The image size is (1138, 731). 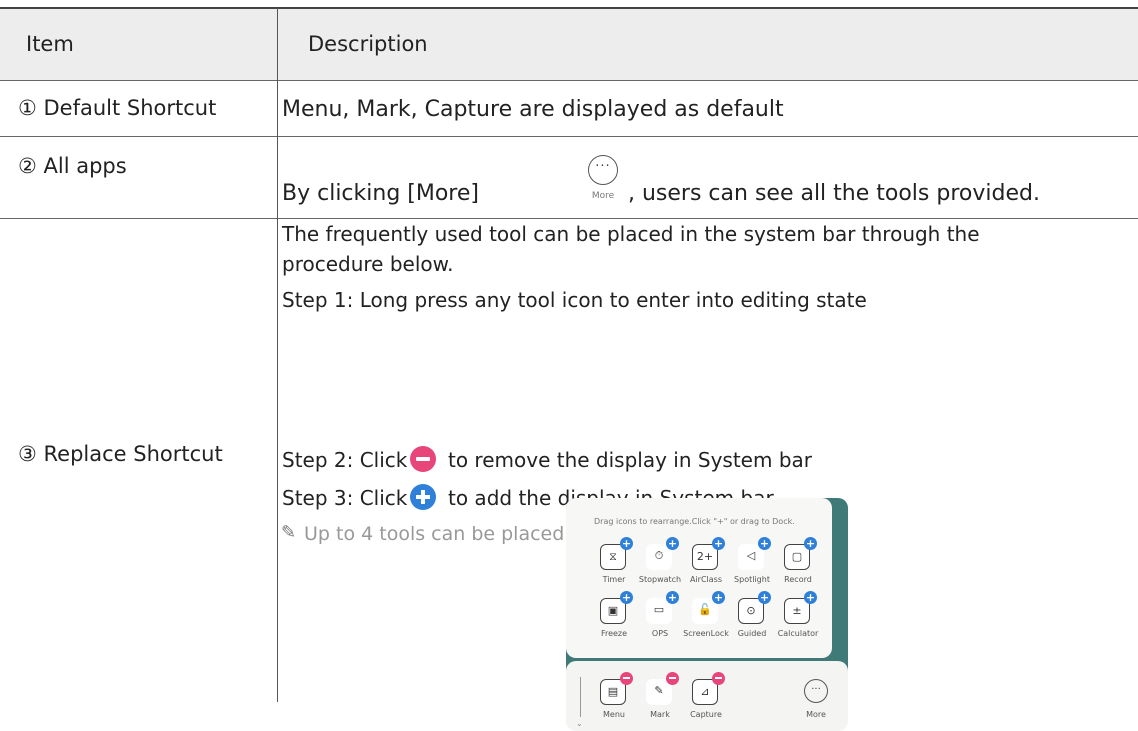 I want to click on pencil-icon: ✎, so click(x=289, y=532).